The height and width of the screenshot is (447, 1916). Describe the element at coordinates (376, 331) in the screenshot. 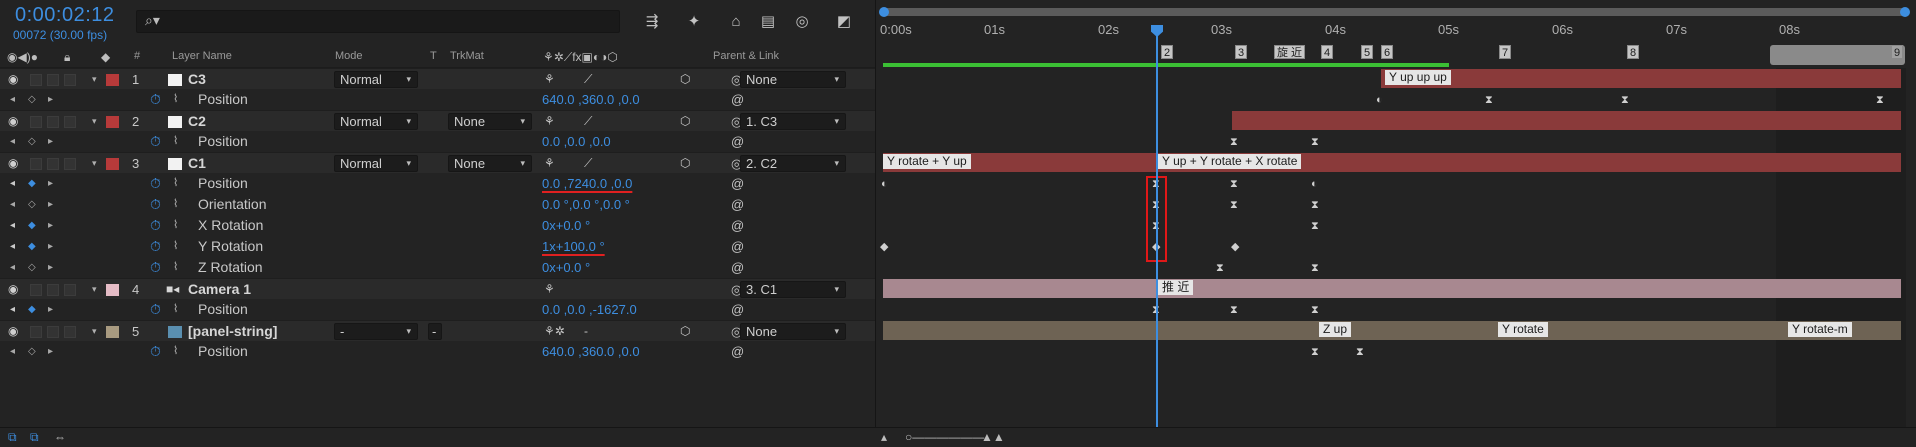

I see `blend-mode-dropdown: - ▾` at that location.